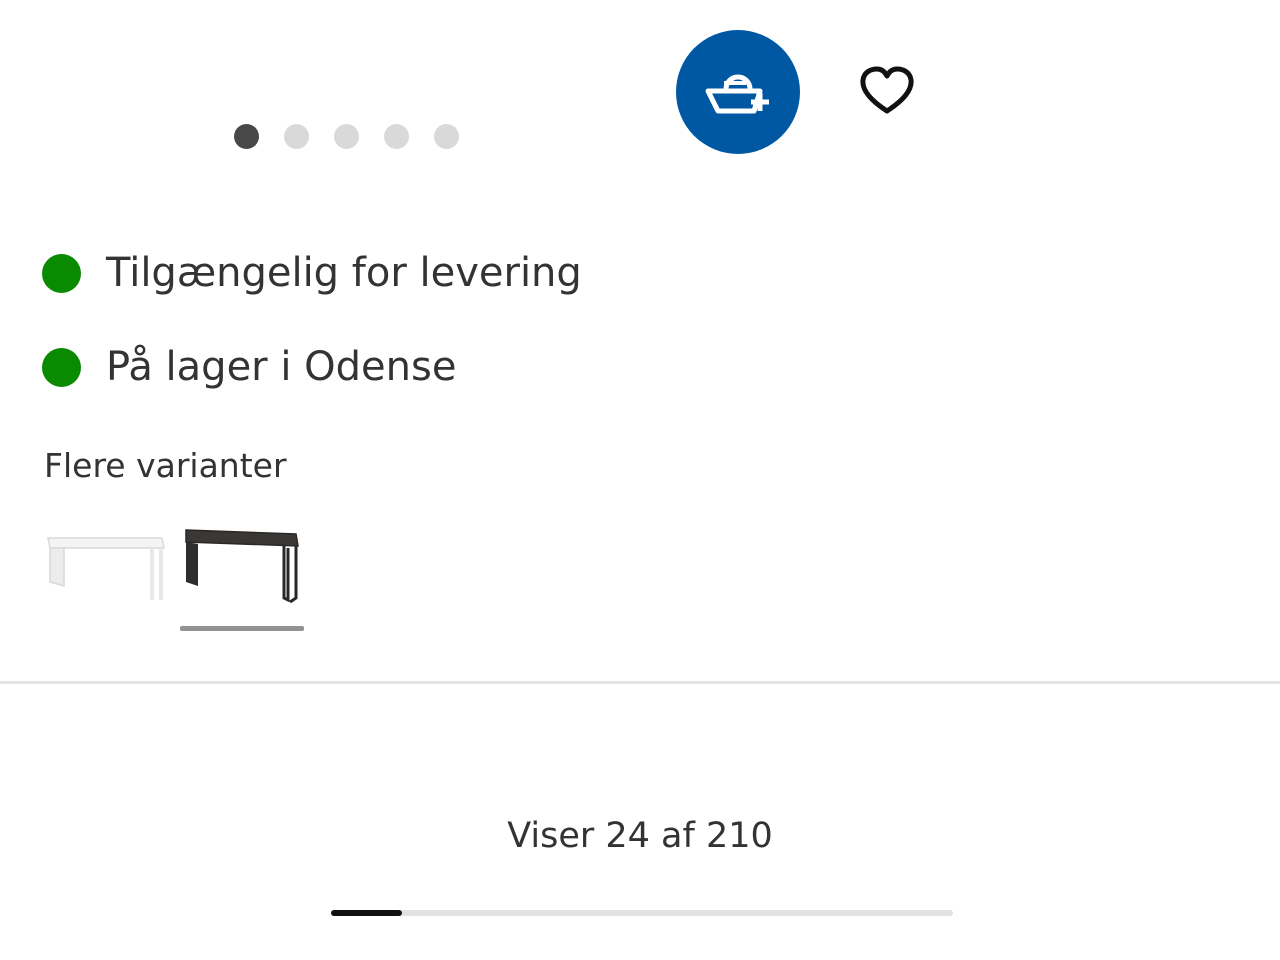 This screenshot has width=1280, height=960. What do you see at coordinates (640, 836) in the screenshot?
I see `results-count-text: Viser 24 af 210` at bounding box center [640, 836].